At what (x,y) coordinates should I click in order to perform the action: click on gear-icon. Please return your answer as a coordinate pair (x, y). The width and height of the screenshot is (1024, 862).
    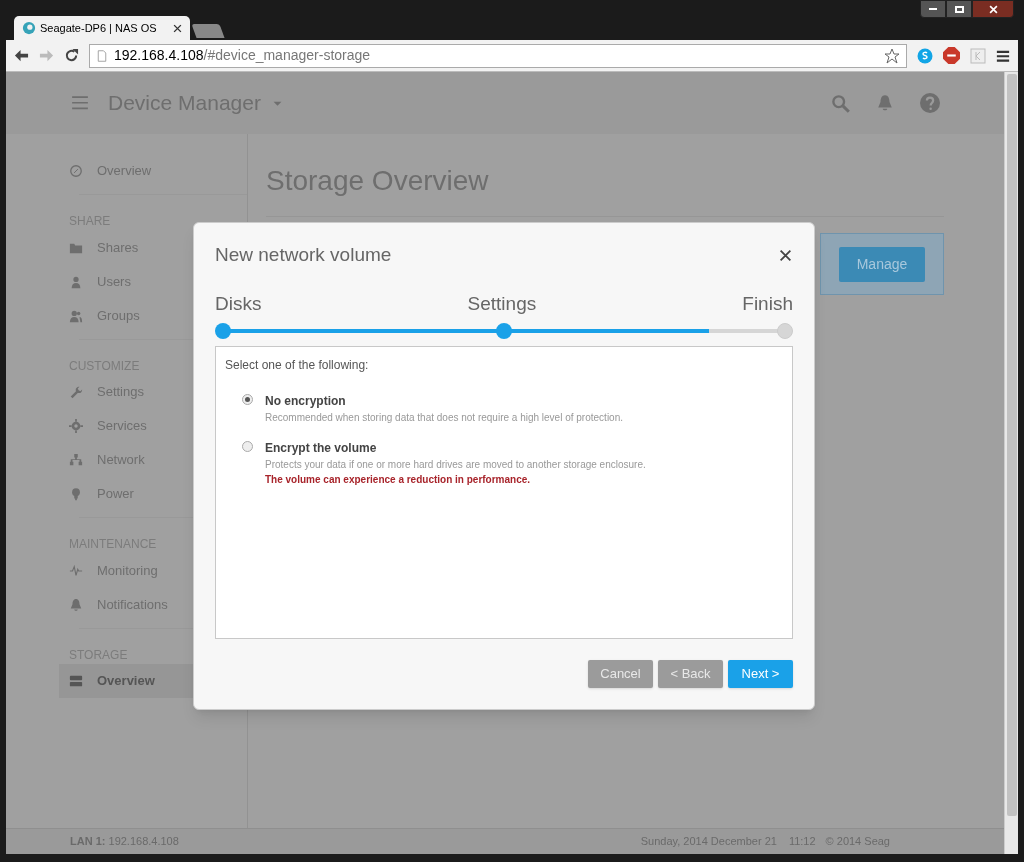
    Looking at the image, I should click on (76, 426).